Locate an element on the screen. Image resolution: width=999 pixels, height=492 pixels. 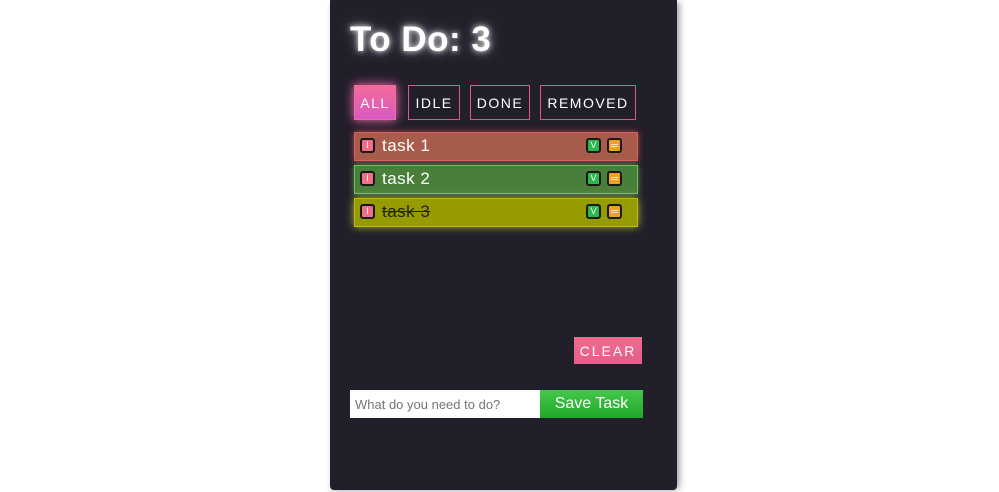
task-label: task 1 is located at coordinates (406, 145).